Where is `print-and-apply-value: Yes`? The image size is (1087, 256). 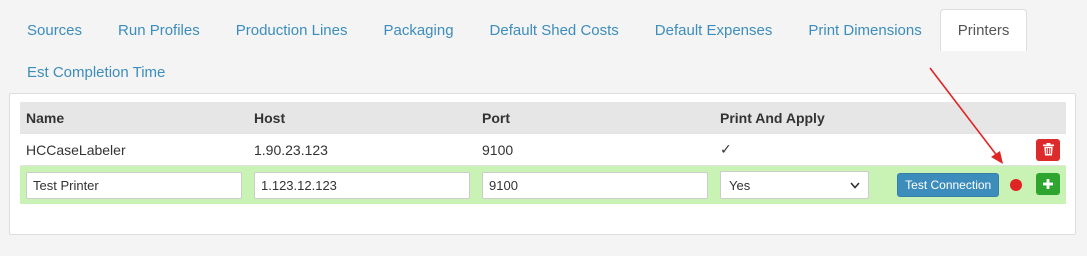 print-and-apply-value: Yes is located at coordinates (740, 185).